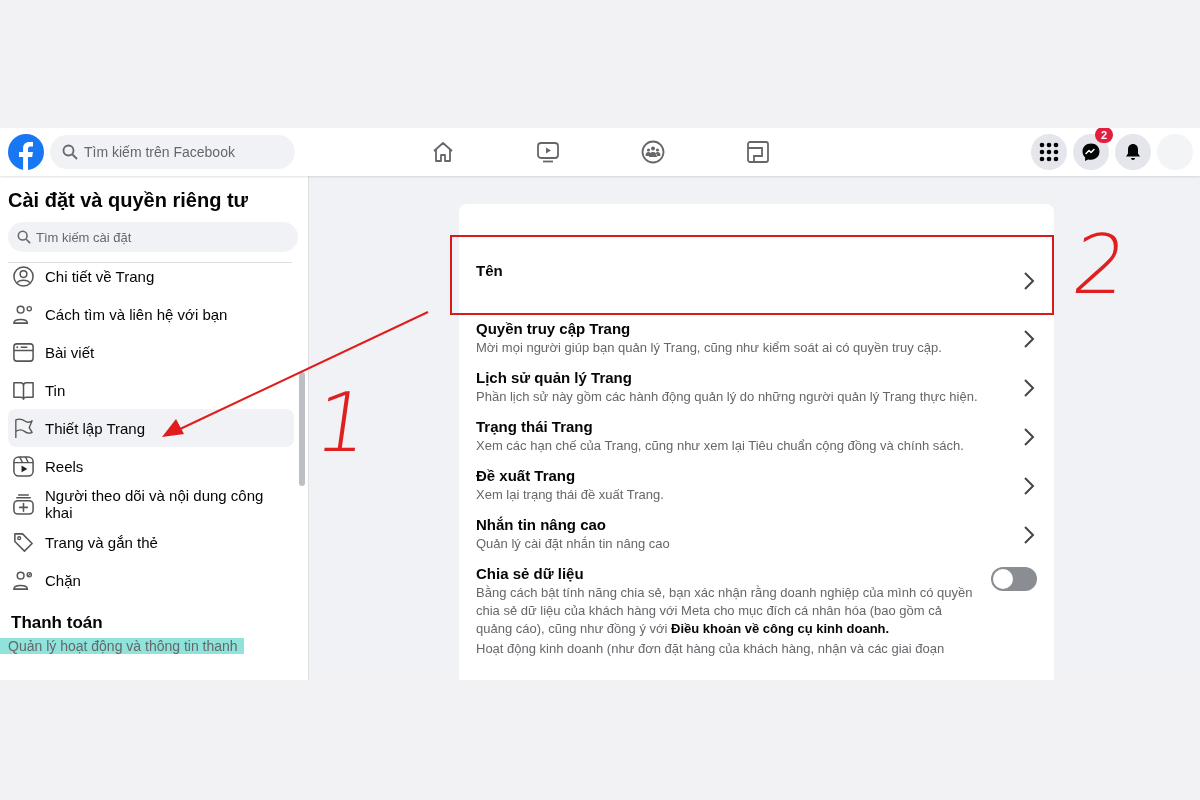 This screenshot has width=1200, height=800. What do you see at coordinates (757, 152) in the screenshot?
I see `gaming-icon` at bounding box center [757, 152].